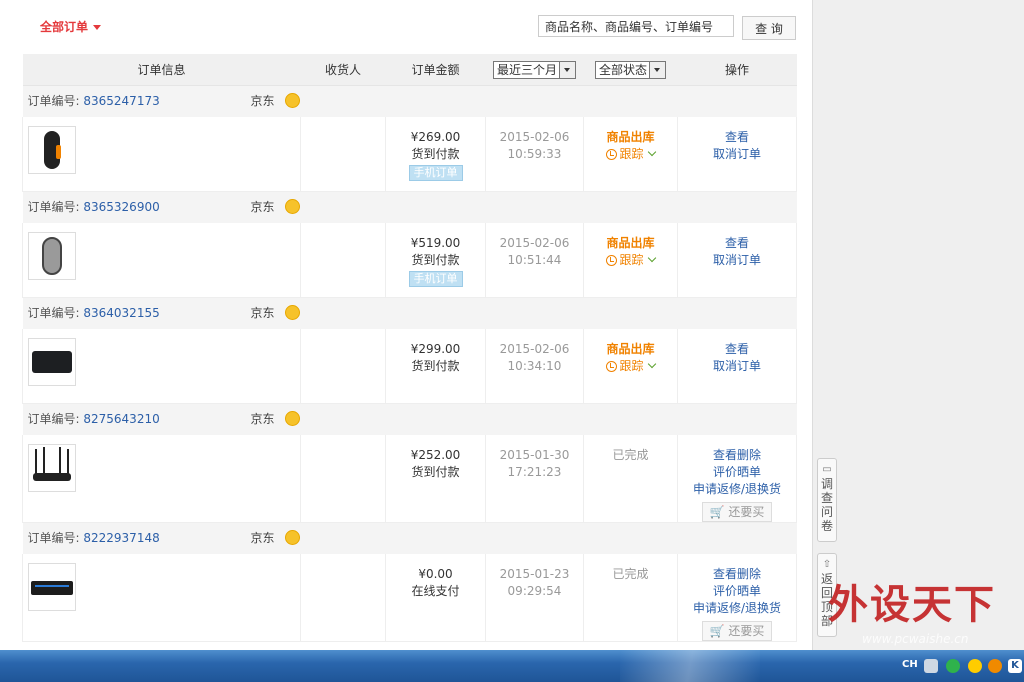  I want to click on keyboard-tray-icon, so click(931, 666).